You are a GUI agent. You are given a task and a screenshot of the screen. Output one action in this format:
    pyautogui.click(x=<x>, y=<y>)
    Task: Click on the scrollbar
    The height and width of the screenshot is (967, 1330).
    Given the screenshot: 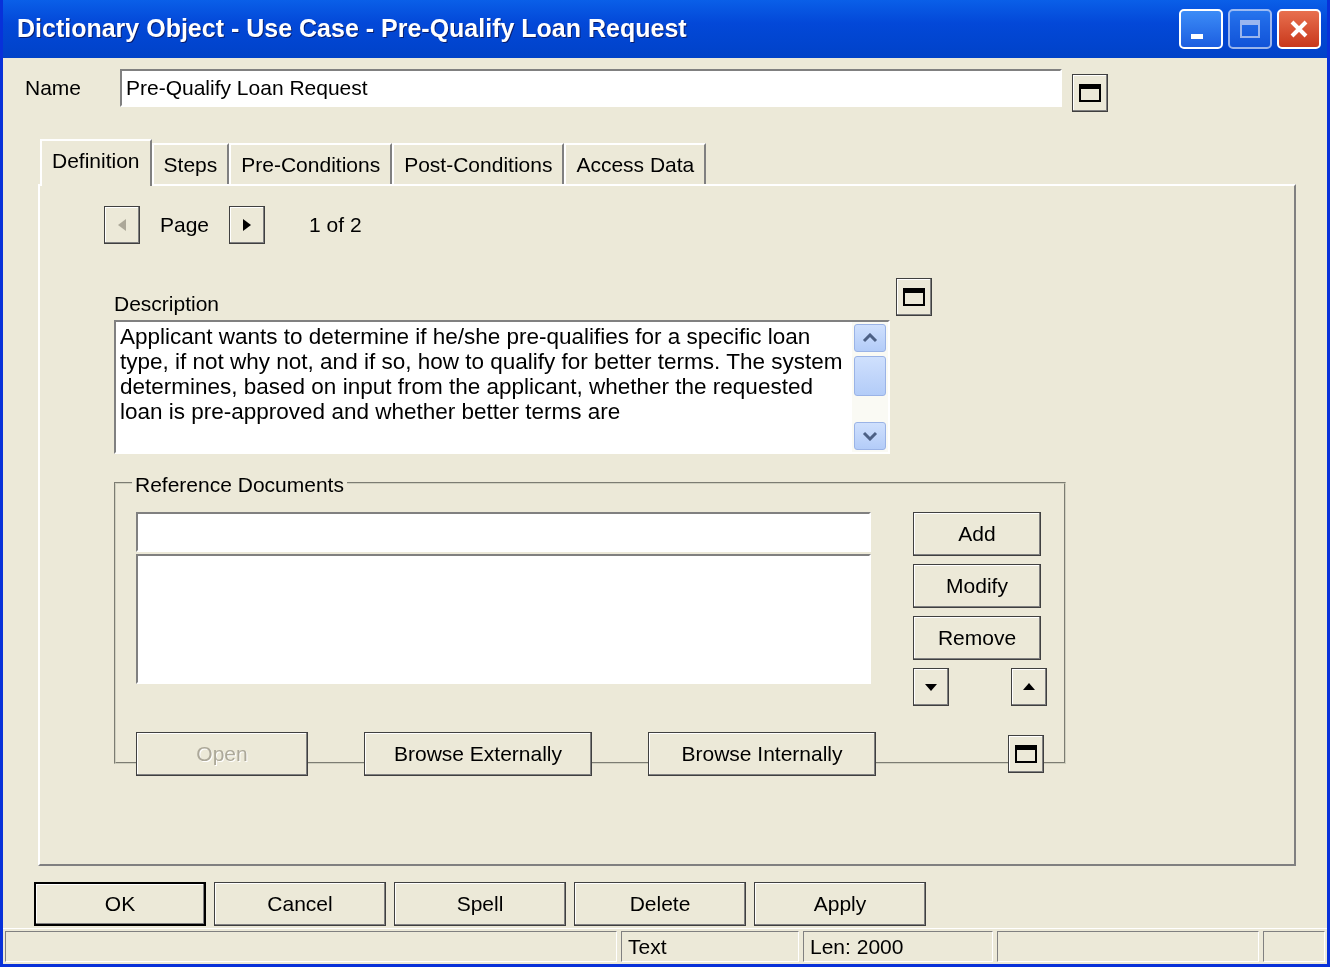 What is the action you would take?
    pyautogui.click(x=870, y=386)
    